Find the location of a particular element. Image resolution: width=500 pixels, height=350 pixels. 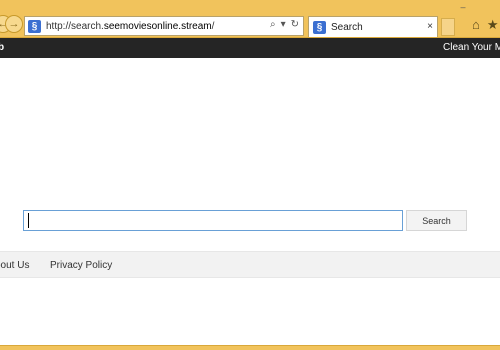

clean-your-mac-link: Clean Your Ma is located at coordinates (471, 47).